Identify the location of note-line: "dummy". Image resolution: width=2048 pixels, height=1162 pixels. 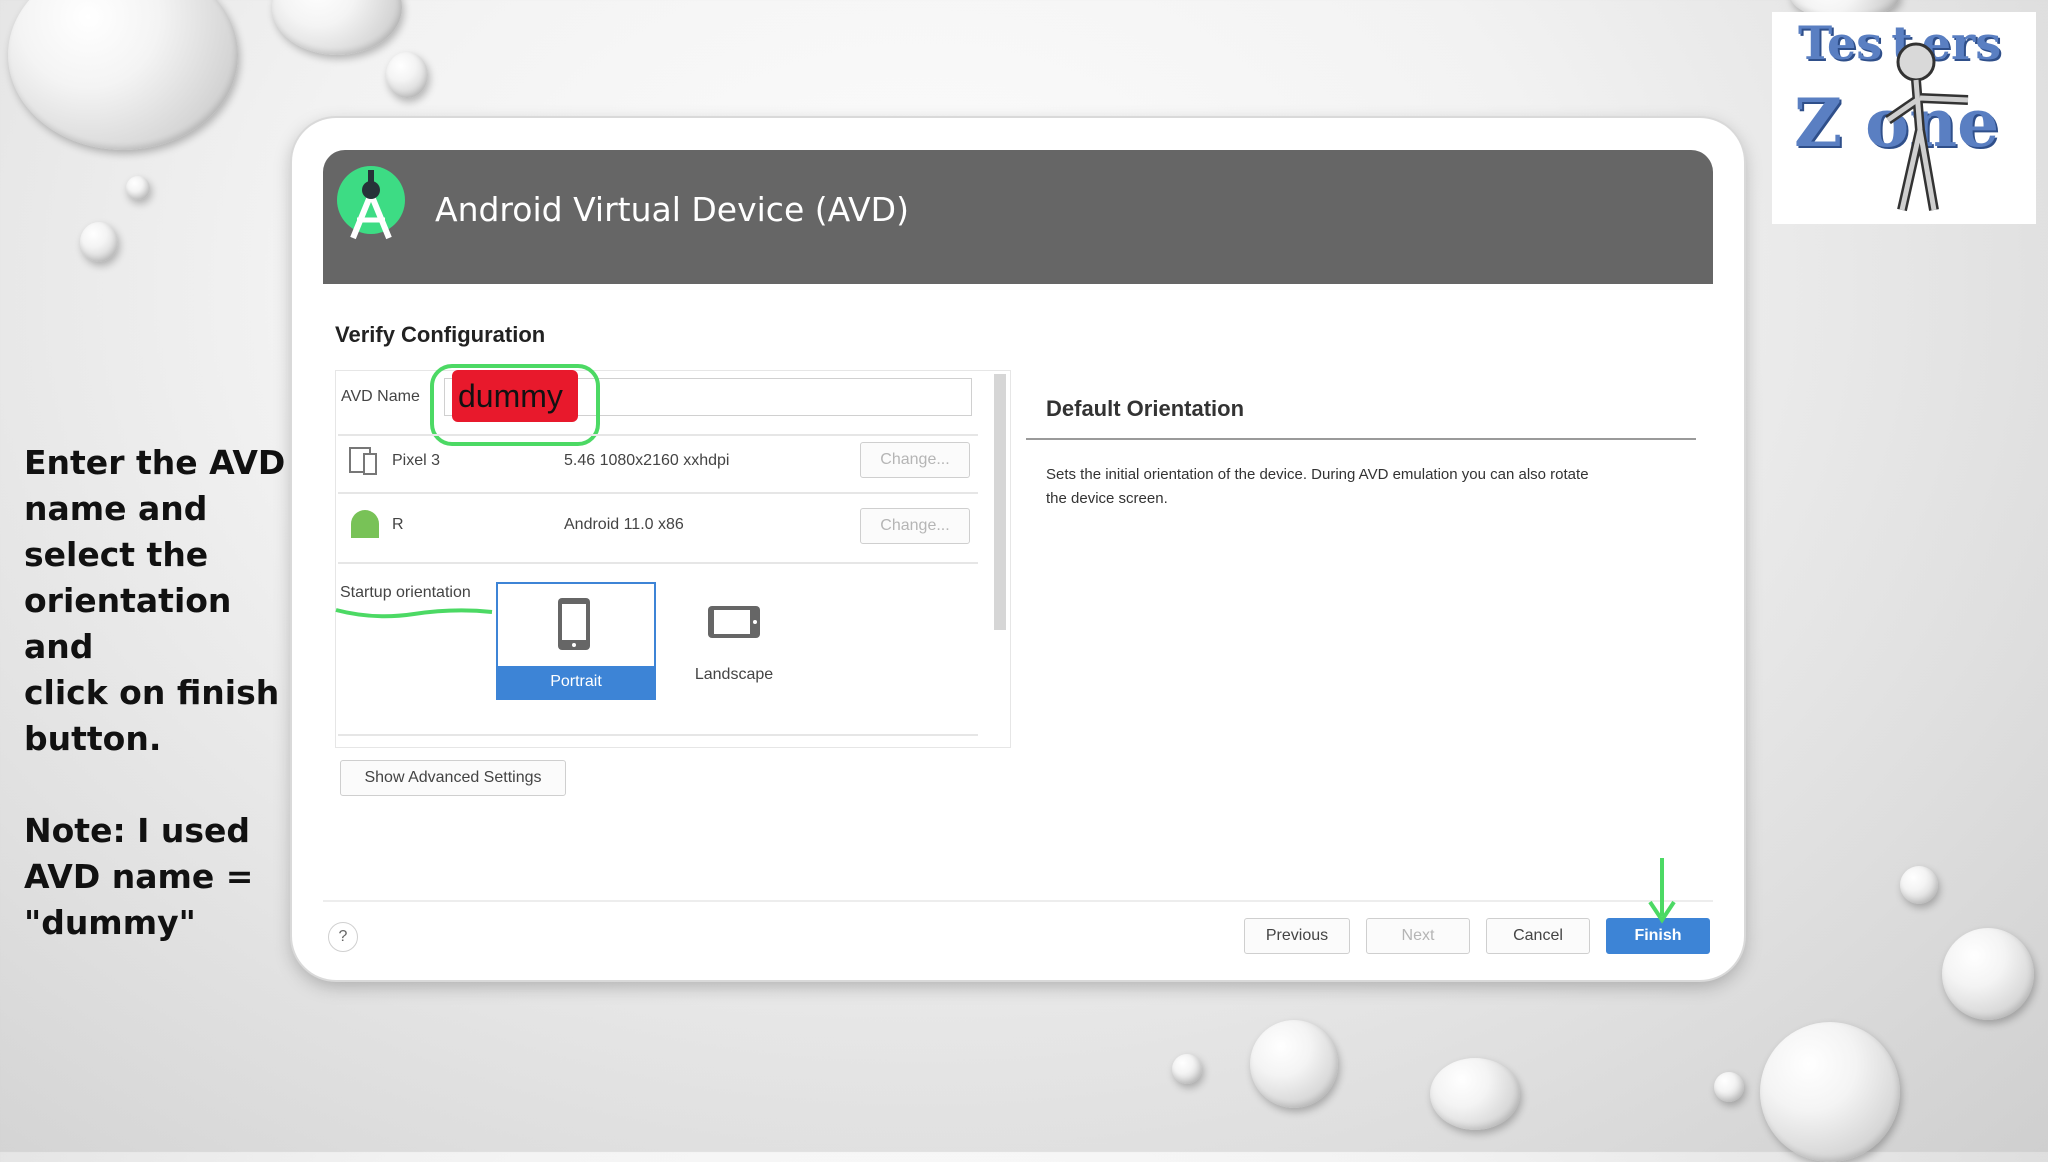
(110, 922).